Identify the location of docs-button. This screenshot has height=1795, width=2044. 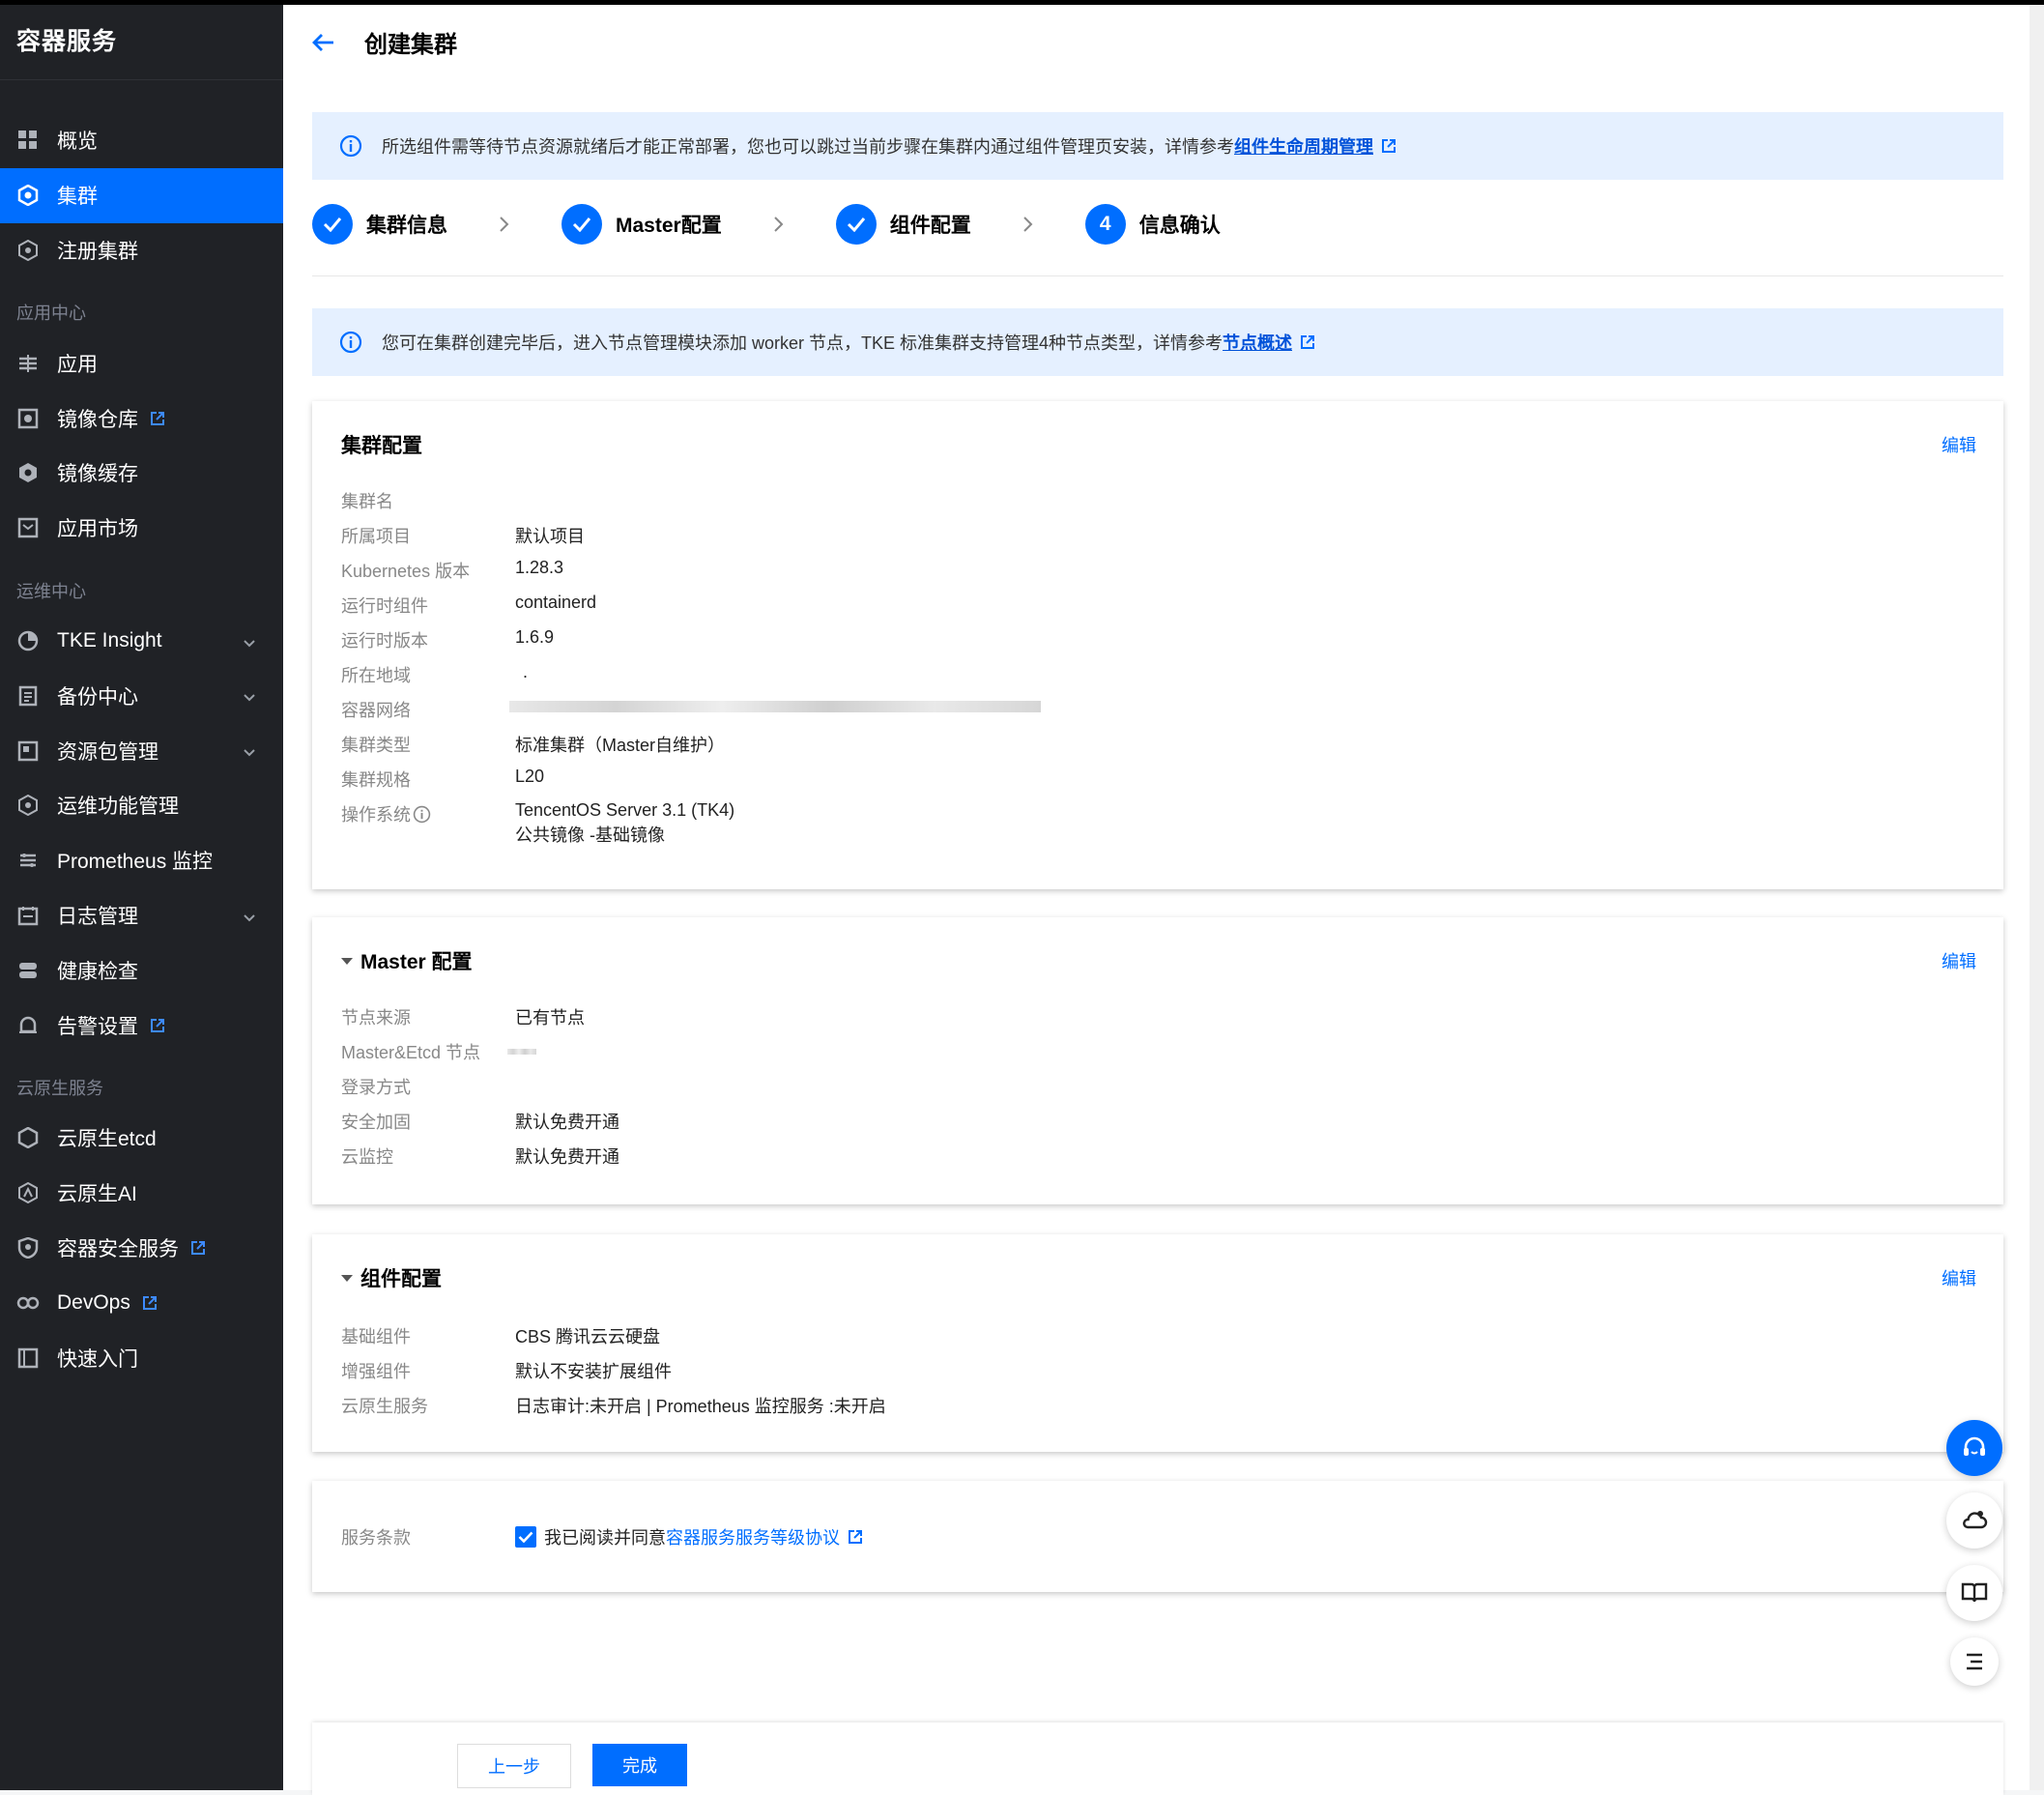
(1974, 1593).